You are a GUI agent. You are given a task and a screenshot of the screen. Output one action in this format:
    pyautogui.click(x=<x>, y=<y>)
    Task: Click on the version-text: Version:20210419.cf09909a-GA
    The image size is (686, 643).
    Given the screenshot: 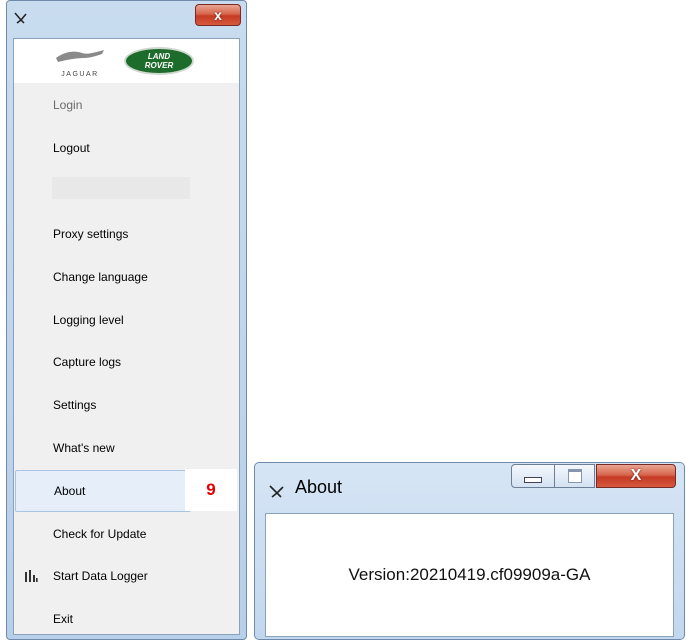 What is the action you would take?
    pyautogui.click(x=469, y=574)
    